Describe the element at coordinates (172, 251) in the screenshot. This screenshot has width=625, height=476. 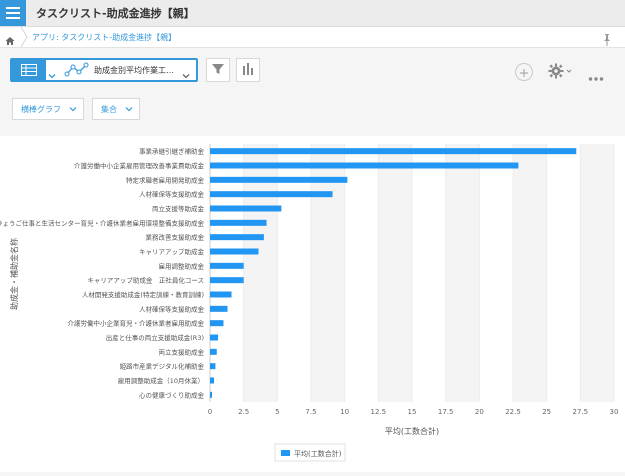
I see `category-label: キャリアアップ助成金` at that location.